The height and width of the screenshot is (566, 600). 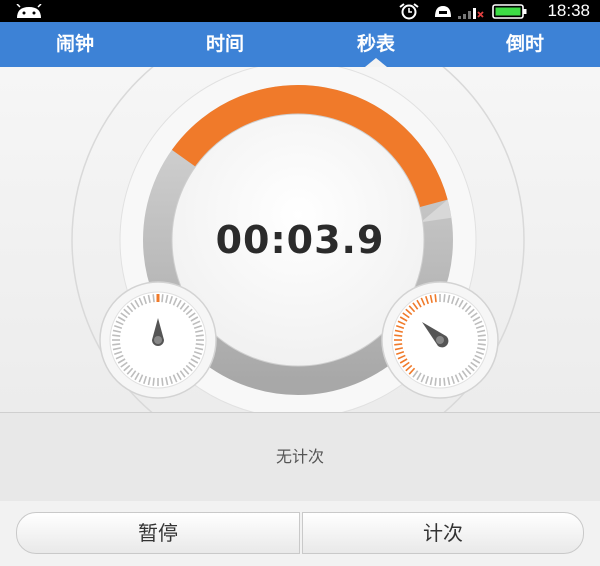 What do you see at coordinates (75, 44) in the screenshot?
I see `tab-alarm: 闹钟` at bounding box center [75, 44].